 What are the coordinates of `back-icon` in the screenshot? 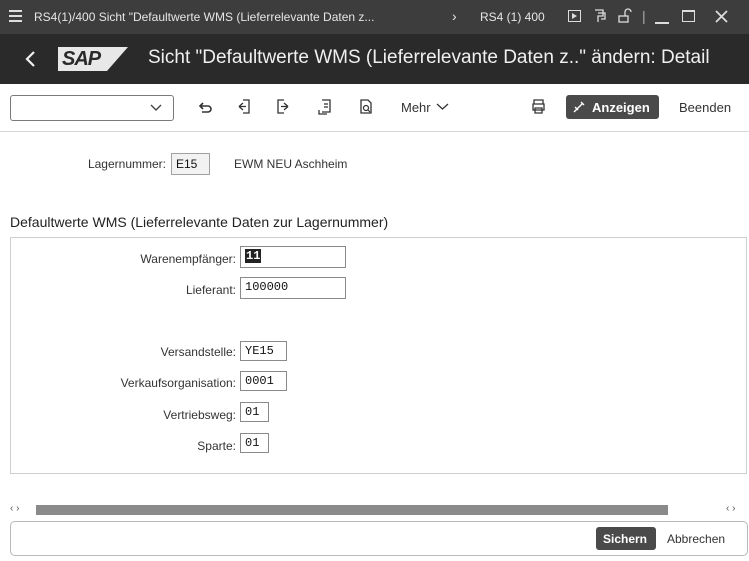 It's located at (31, 59).